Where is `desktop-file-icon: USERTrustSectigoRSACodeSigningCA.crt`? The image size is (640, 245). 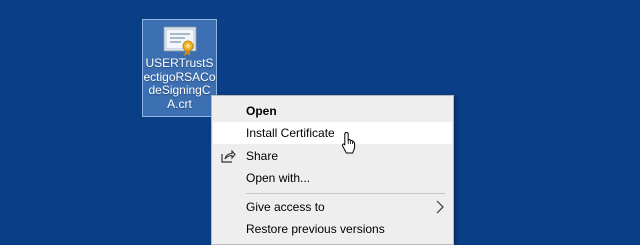 desktop-file-icon: USERTrustSectigoRSACodeSigningCA.crt is located at coordinates (179, 68).